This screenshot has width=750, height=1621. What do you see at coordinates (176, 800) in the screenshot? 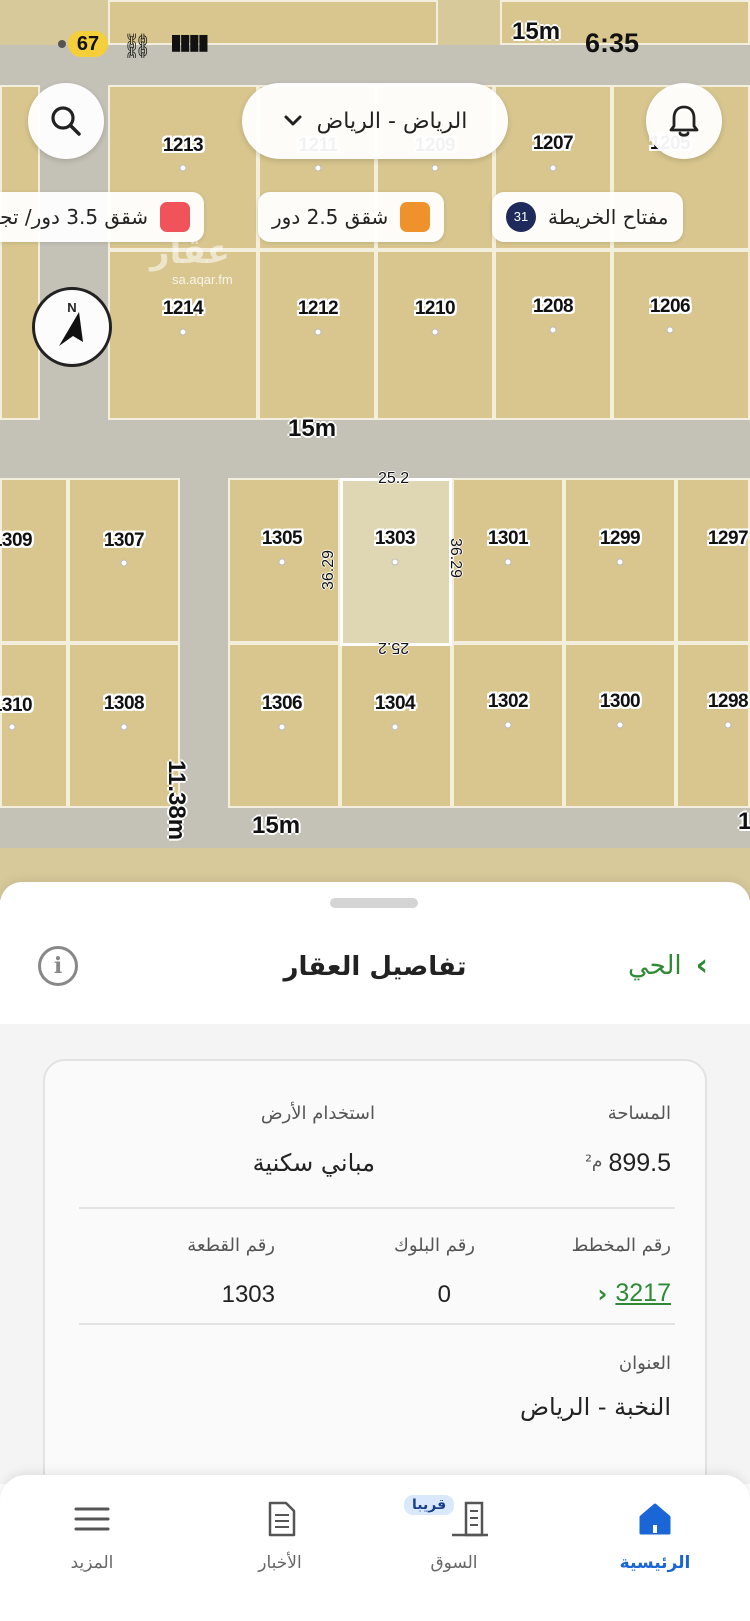
I see `road-width-label: 11.38m` at bounding box center [176, 800].